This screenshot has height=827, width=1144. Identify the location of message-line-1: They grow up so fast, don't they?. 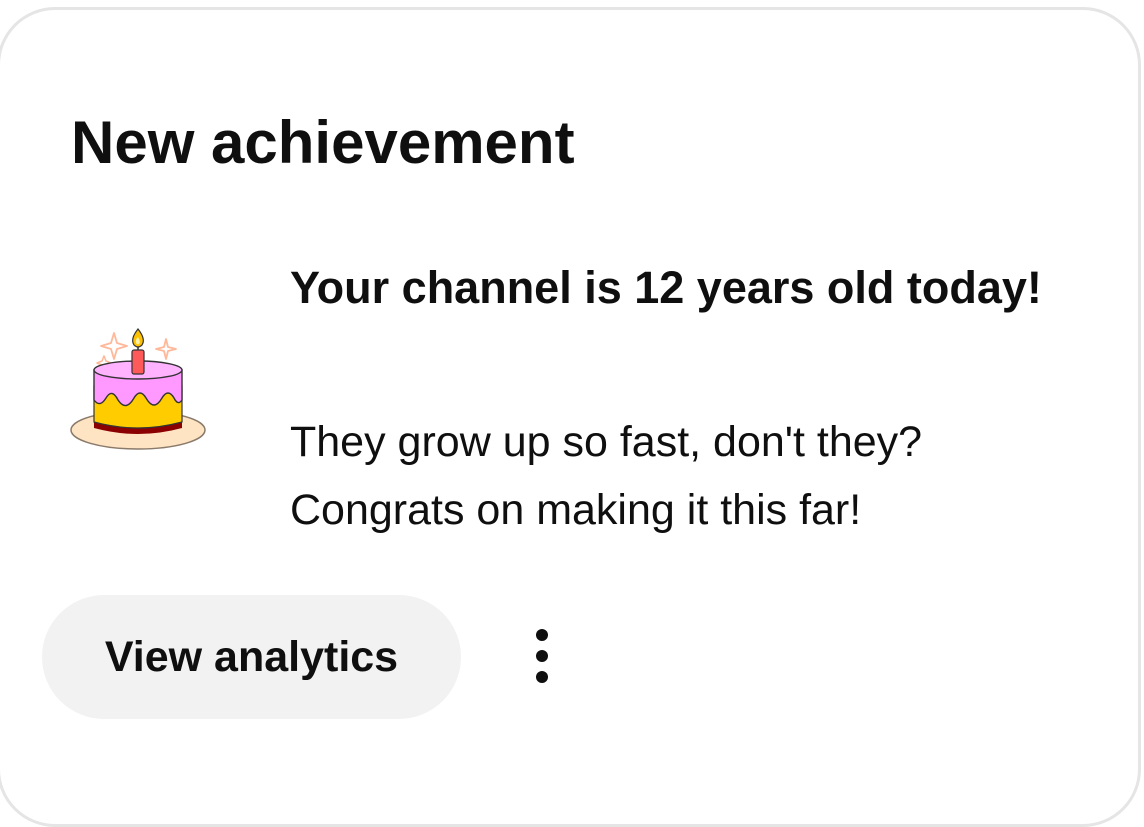
(606, 442).